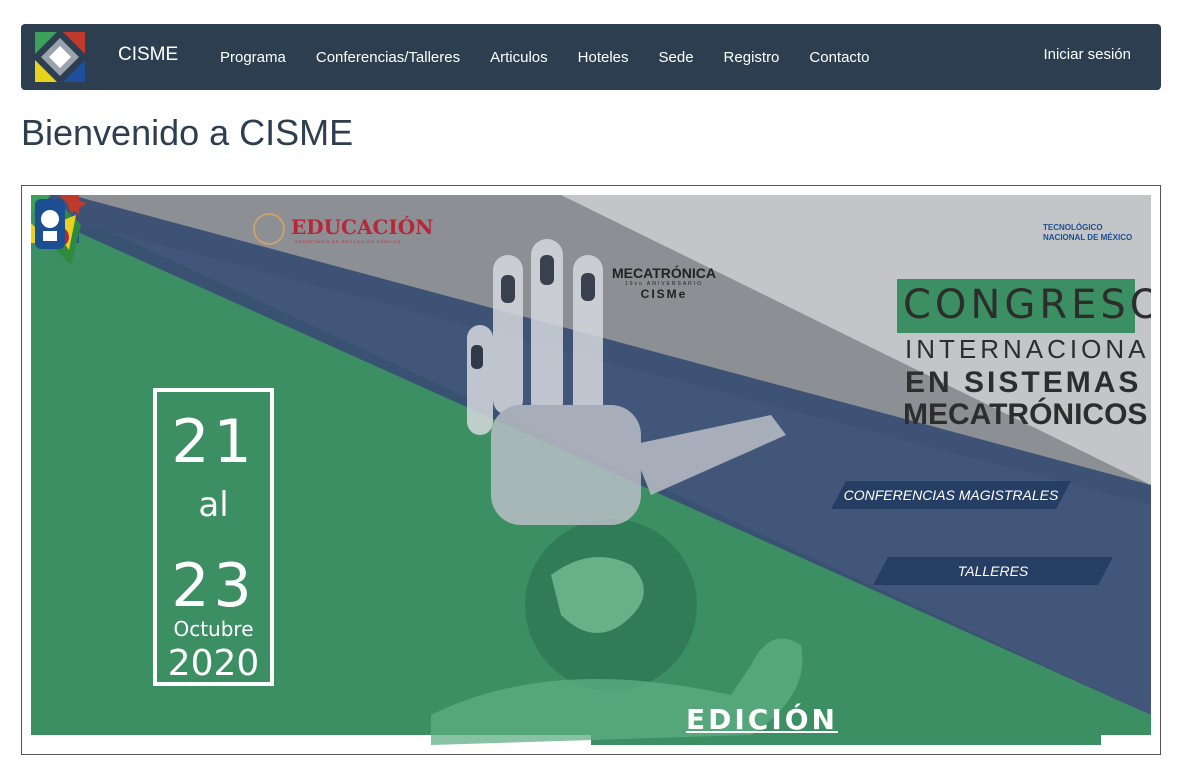 The image size is (1194, 782). I want to click on sep-seal-icon, so click(269, 229).